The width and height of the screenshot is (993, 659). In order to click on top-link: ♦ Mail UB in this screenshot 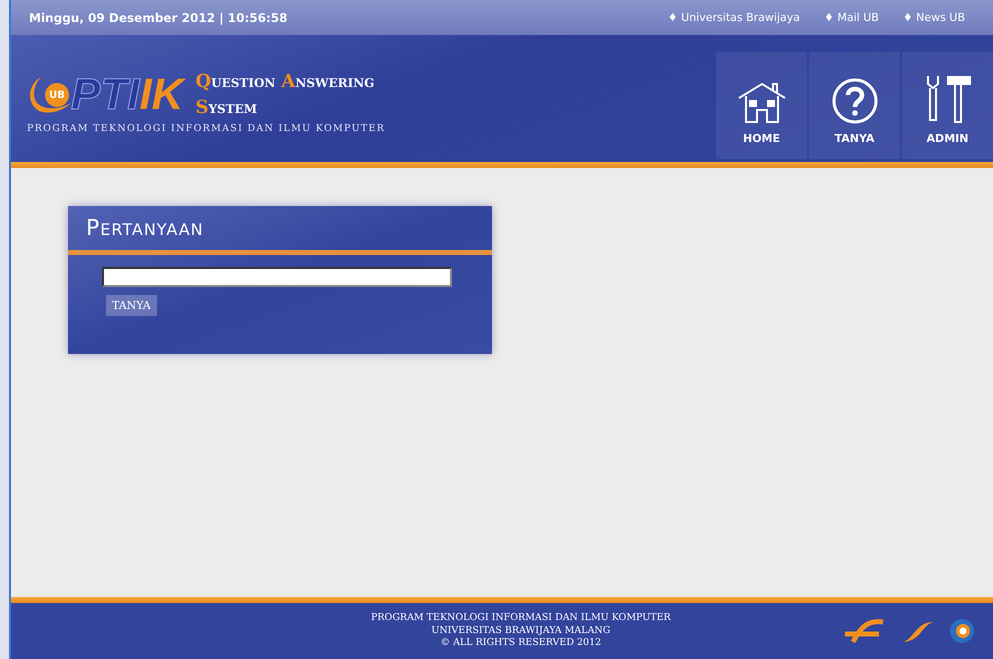, I will do `click(851, 17)`.